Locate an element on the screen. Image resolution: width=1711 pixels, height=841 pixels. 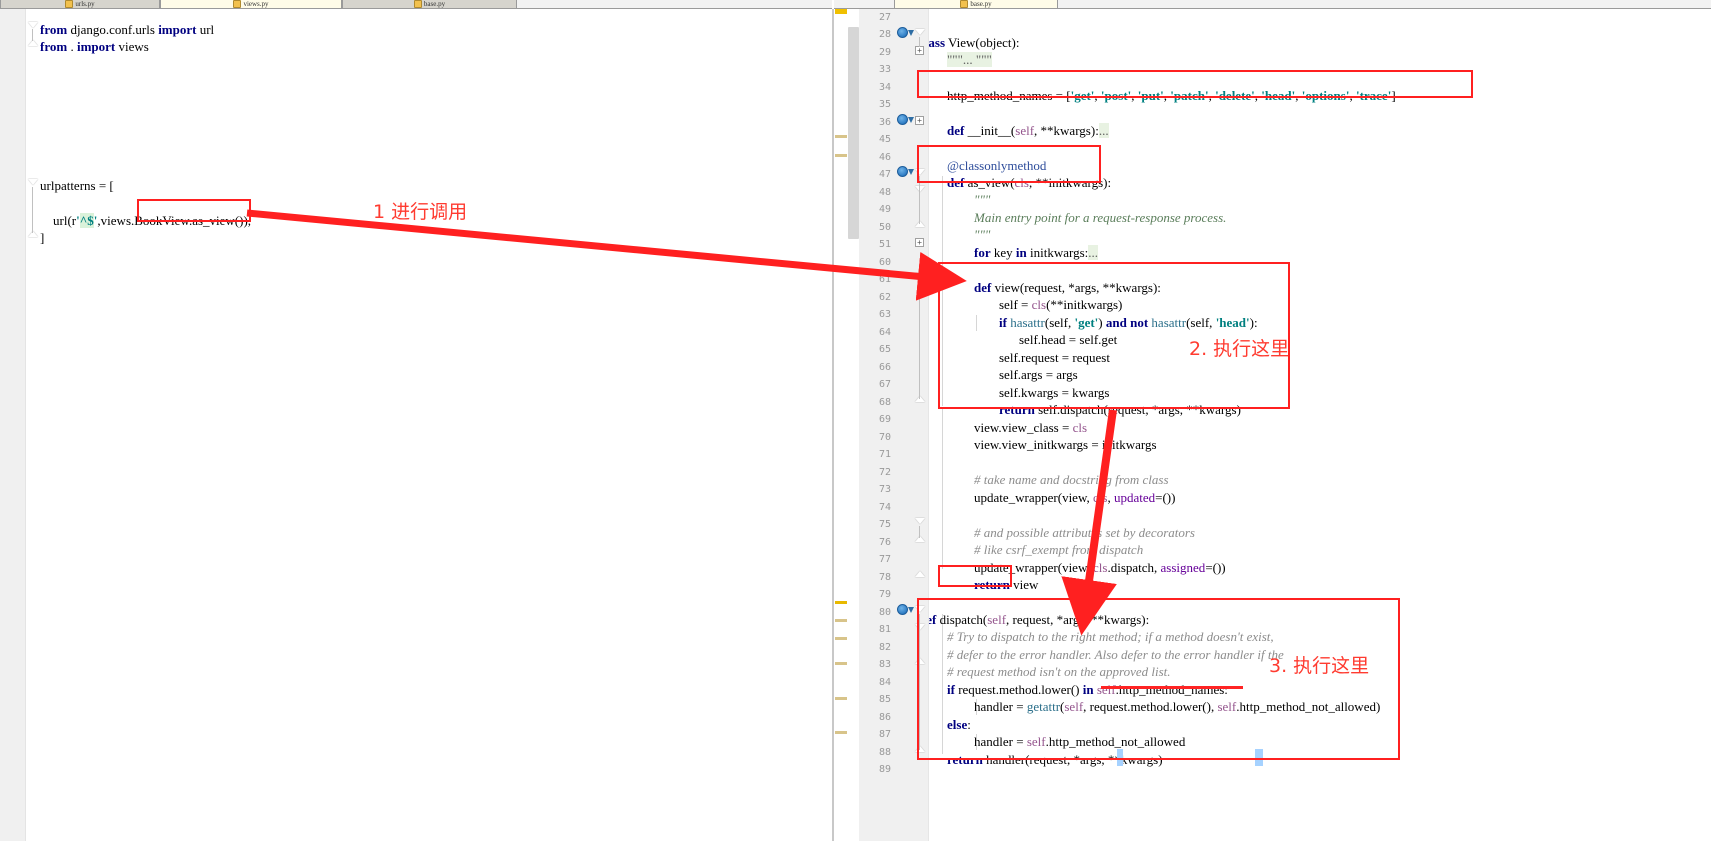
code-line-10: urlpatterns = [ is located at coordinates (436, 185).